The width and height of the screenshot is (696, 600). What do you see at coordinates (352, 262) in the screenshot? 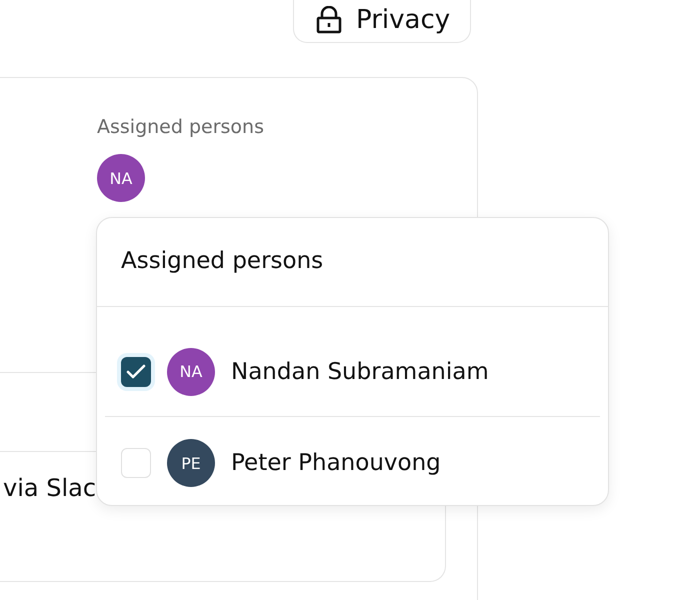
I see `popover-title: Assigned persons` at bounding box center [352, 262].